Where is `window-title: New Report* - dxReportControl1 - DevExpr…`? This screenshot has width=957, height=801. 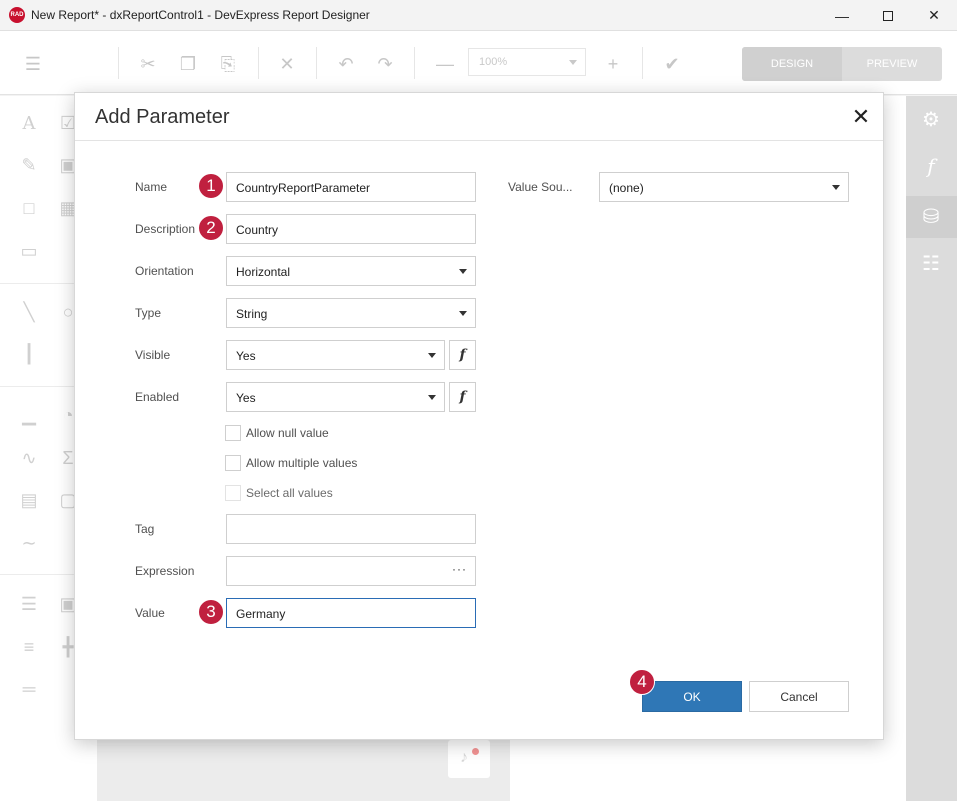 window-title: New Report* - dxReportControl1 - DevExpr… is located at coordinates (200, 15).